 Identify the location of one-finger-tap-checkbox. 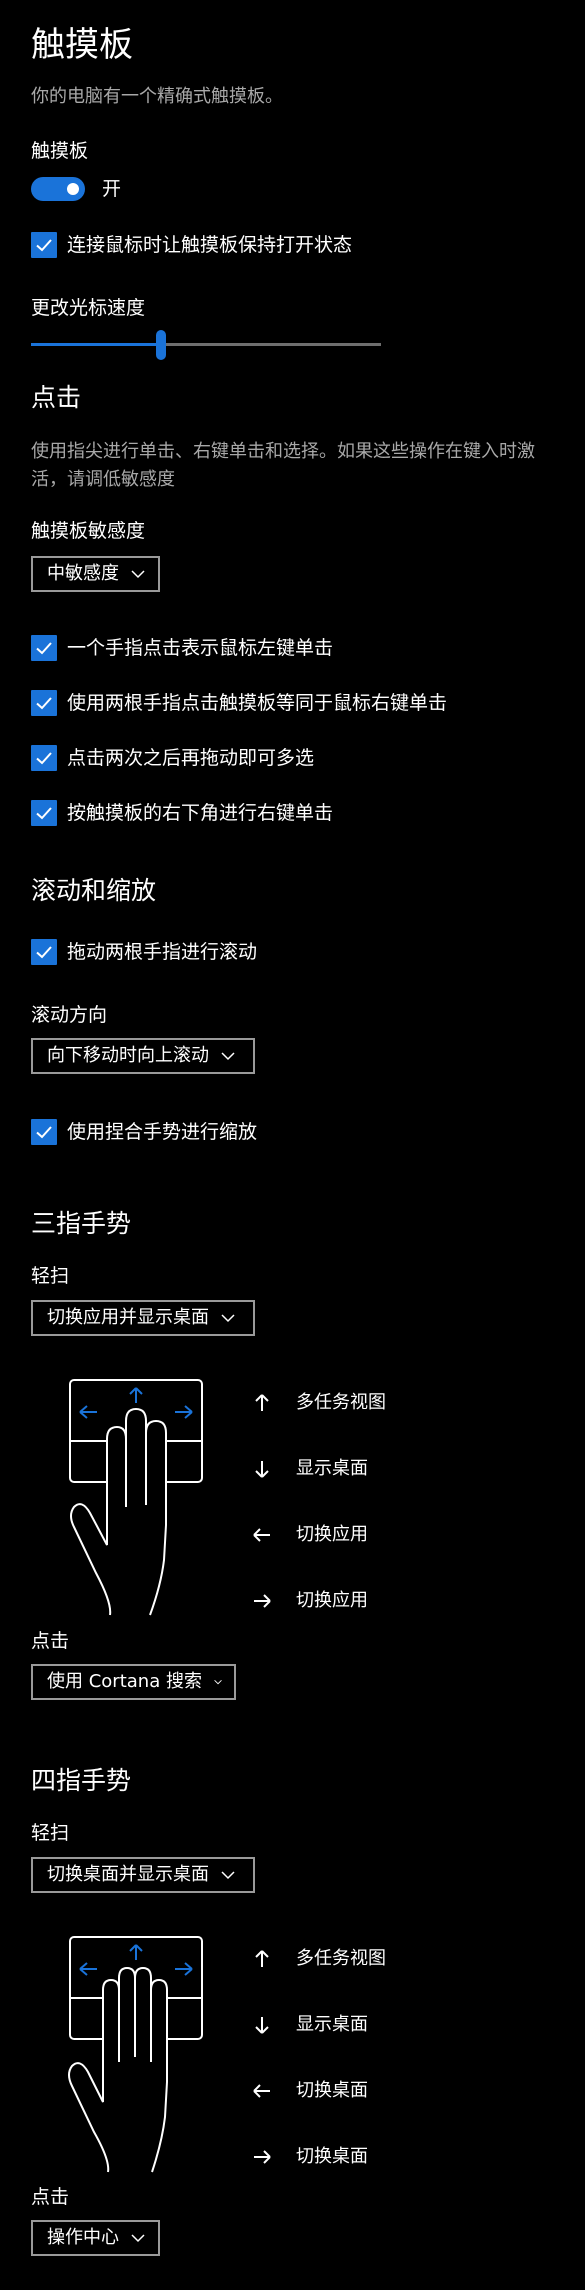
(44, 648).